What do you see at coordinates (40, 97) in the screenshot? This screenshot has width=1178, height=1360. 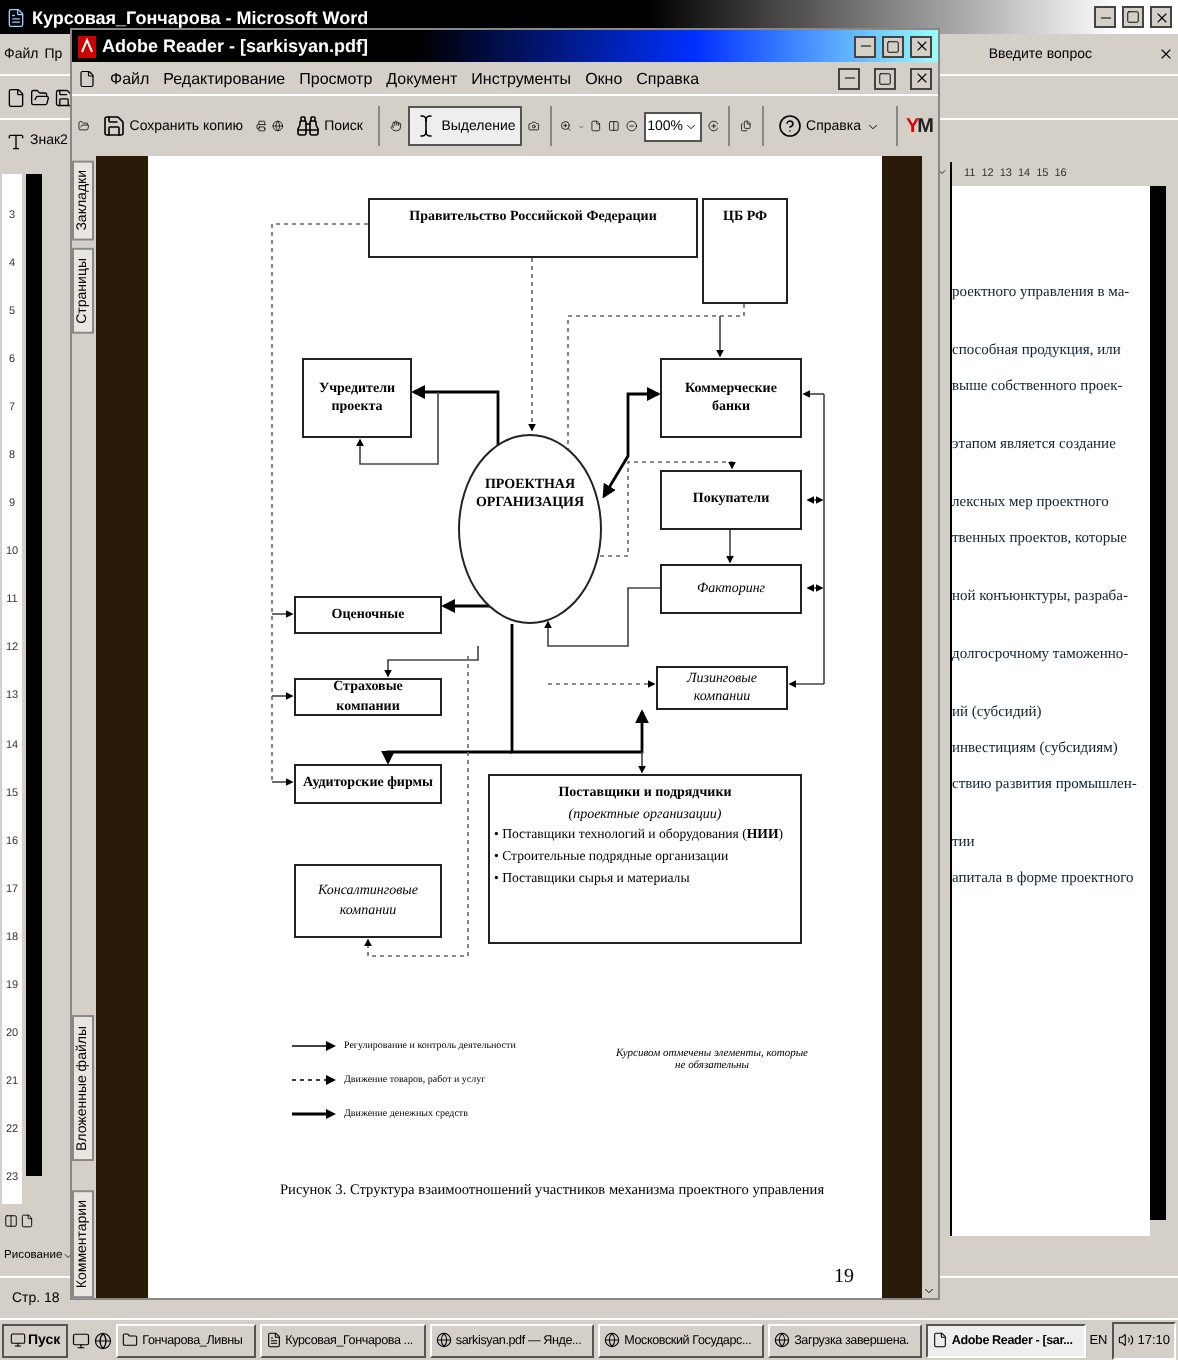 I see `open-folder-icon` at bounding box center [40, 97].